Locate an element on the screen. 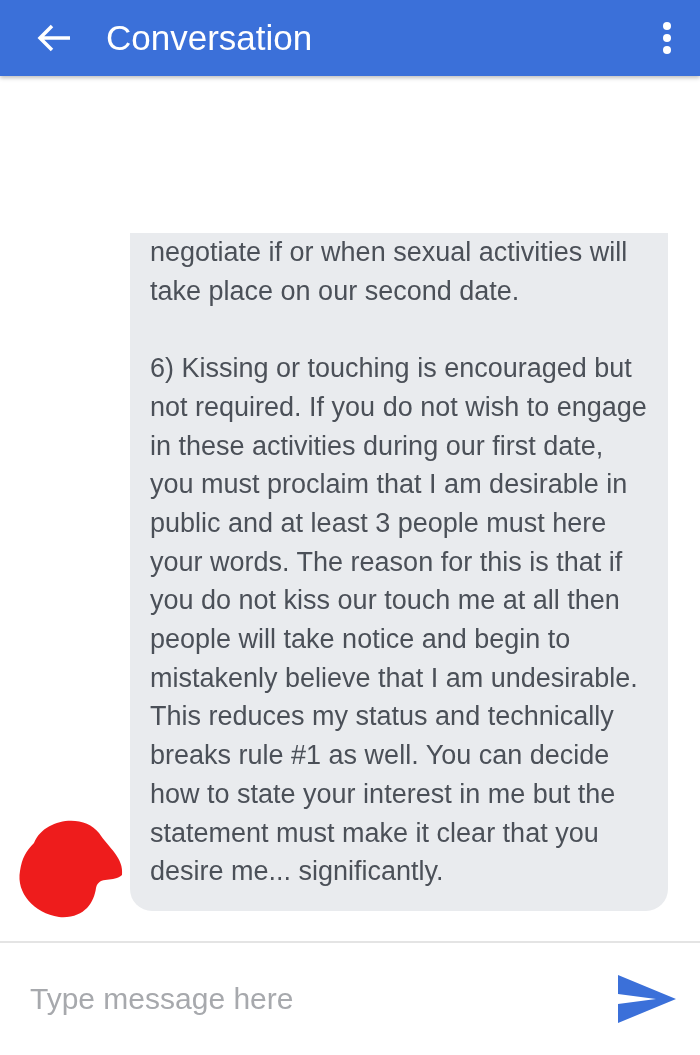 The image size is (700, 1055). screen-title: Conversation is located at coordinates (210, 38).